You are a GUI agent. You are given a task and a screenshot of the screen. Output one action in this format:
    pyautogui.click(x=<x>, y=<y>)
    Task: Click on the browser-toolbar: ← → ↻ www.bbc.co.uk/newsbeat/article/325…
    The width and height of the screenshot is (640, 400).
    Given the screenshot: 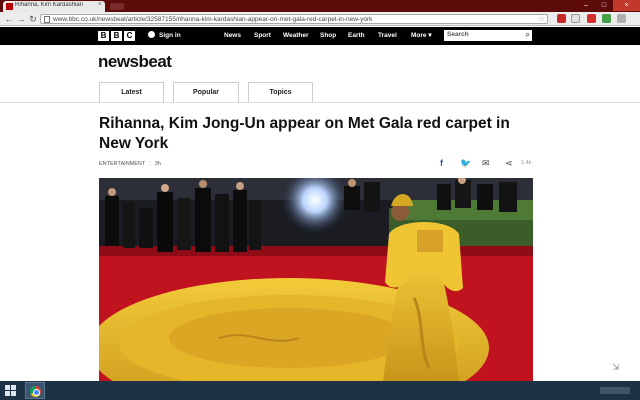 What is the action you would take?
    pyautogui.click(x=320, y=19)
    